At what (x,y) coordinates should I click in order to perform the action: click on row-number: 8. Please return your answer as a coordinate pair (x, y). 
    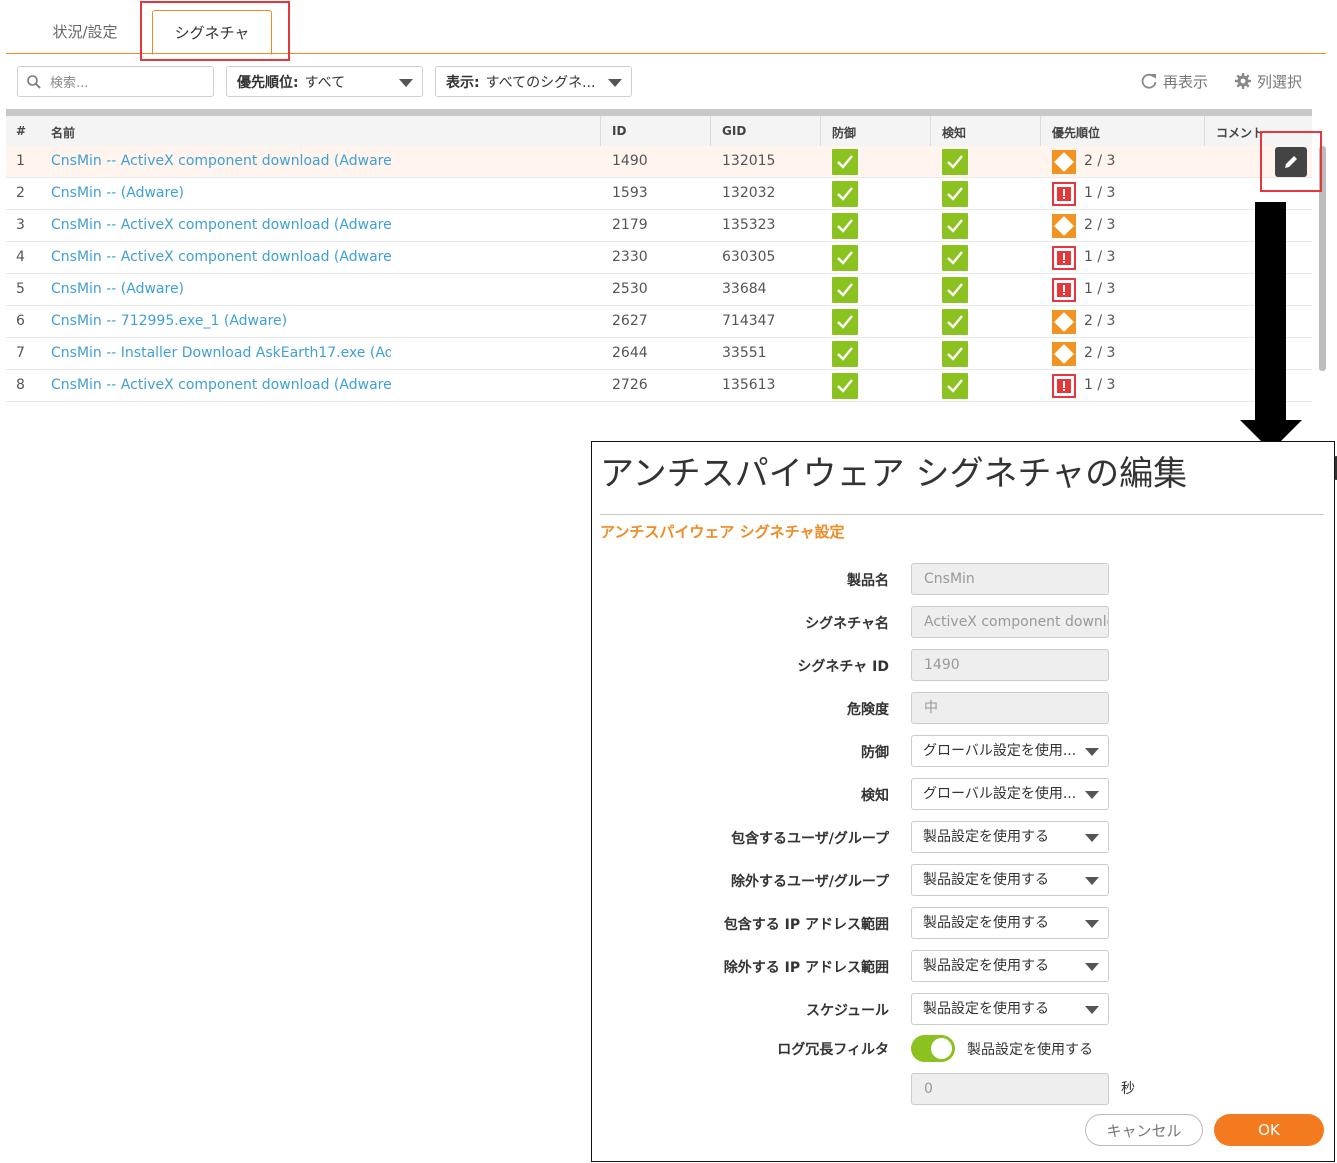
    Looking at the image, I should click on (20, 385).